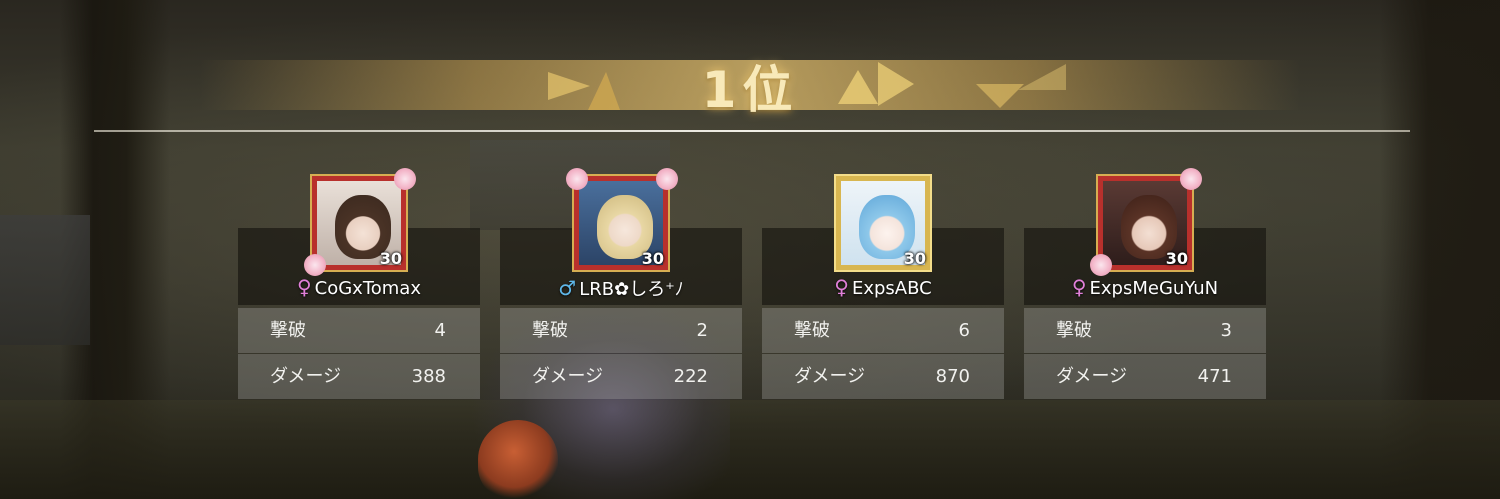 This screenshot has width=1500, height=499. What do you see at coordinates (690, 376) in the screenshot?
I see `damage-value: 222` at bounding box center [690, 376].